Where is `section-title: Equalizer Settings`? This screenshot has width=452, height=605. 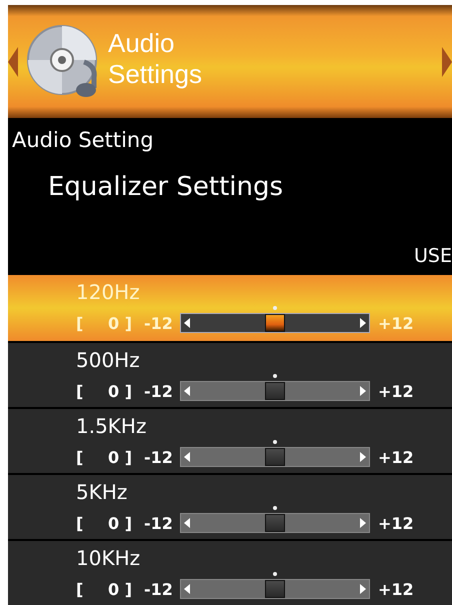
section-title: Equalizer Settings is located at coordinates (165, 186).